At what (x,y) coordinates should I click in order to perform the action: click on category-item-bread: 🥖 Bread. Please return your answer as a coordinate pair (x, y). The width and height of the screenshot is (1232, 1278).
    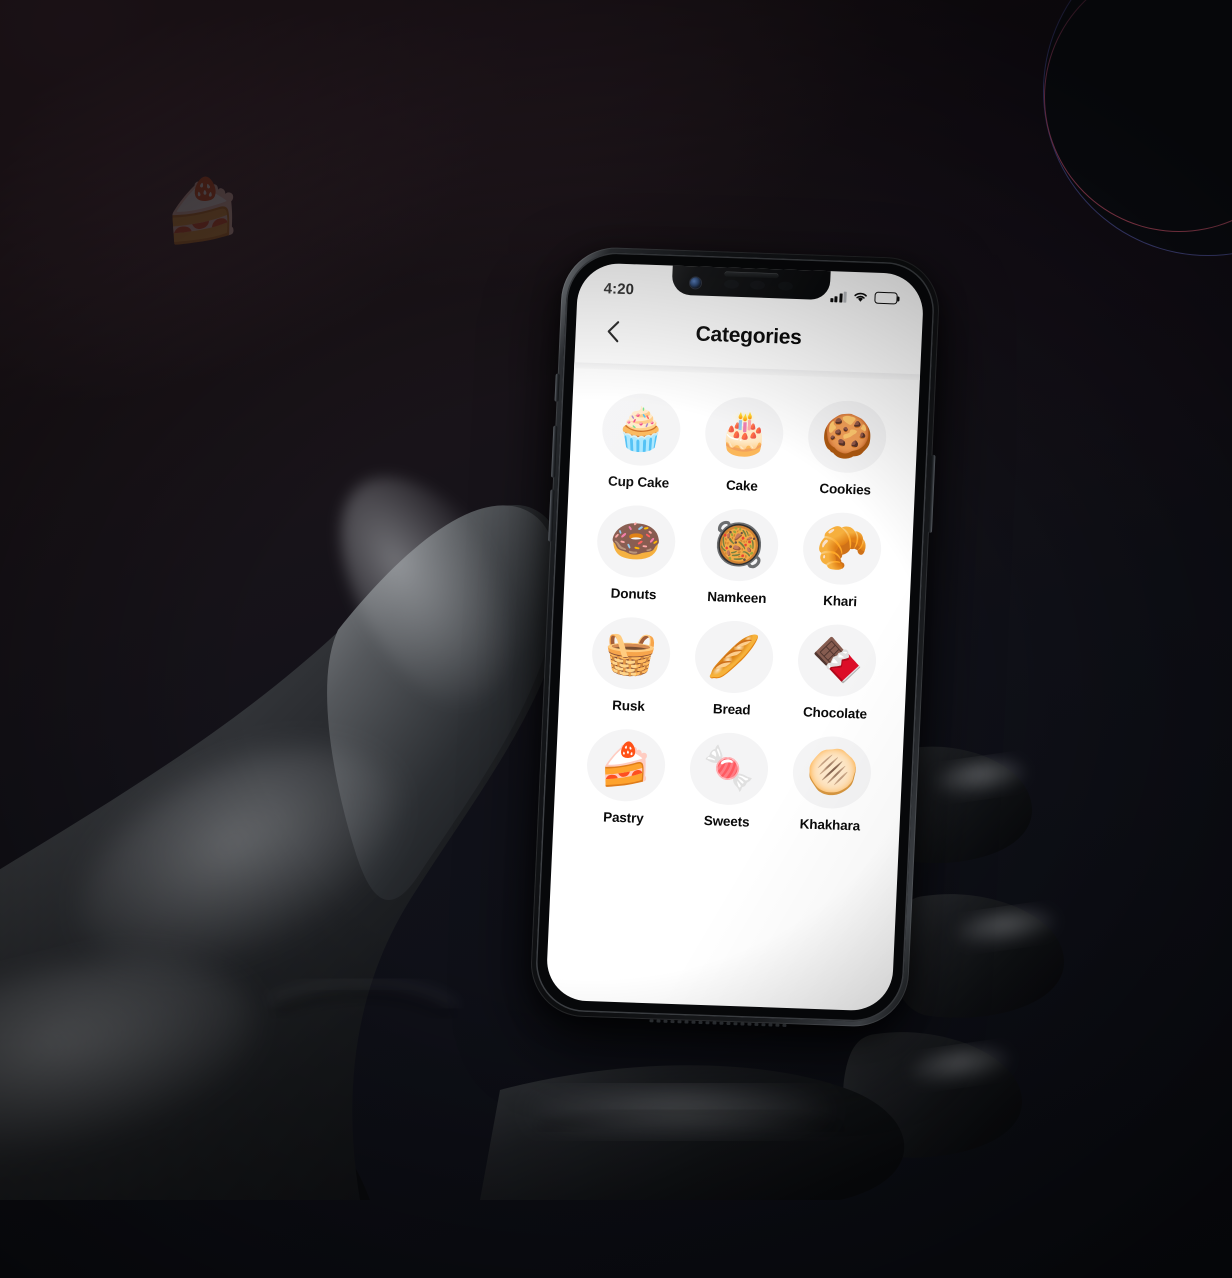
    Looking at the image, I should click on (734, 668).